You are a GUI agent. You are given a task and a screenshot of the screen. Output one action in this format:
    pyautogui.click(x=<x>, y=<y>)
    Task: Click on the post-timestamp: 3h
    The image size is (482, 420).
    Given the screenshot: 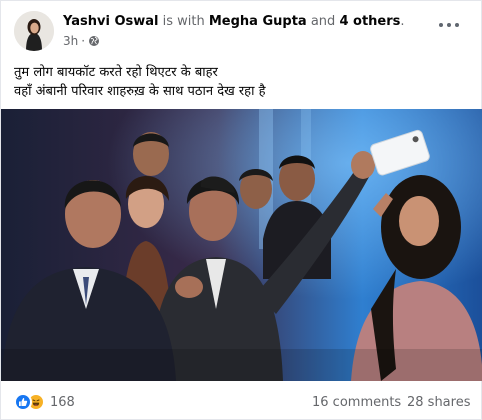 What is the action you would take?
    pyautogui.click(x=70, y=41)
    